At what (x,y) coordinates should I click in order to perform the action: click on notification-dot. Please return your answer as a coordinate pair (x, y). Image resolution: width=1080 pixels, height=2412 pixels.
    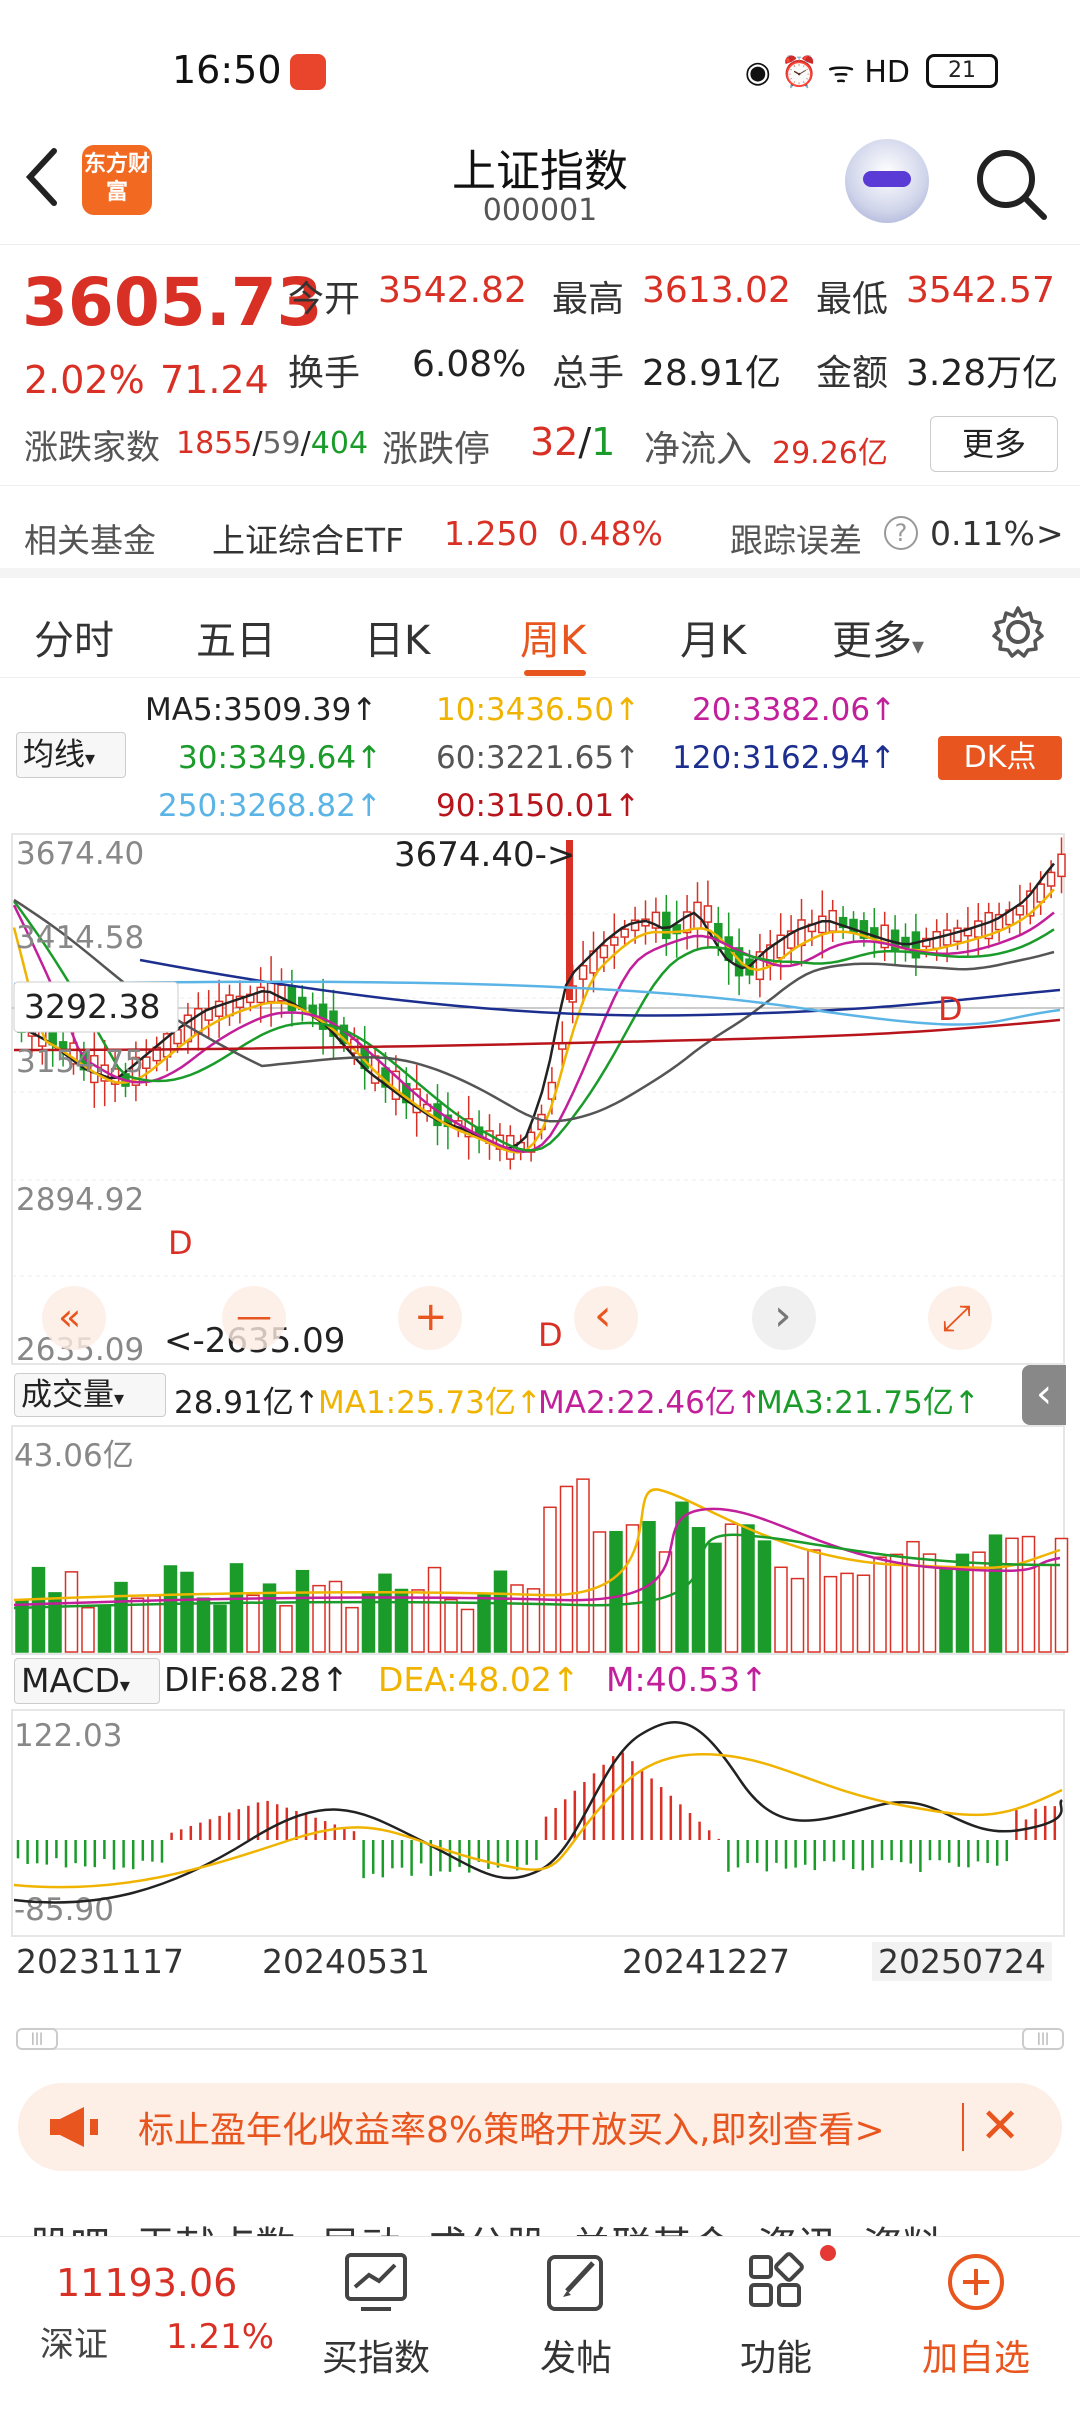
    Looking at the image, I should click on (828, 2253).